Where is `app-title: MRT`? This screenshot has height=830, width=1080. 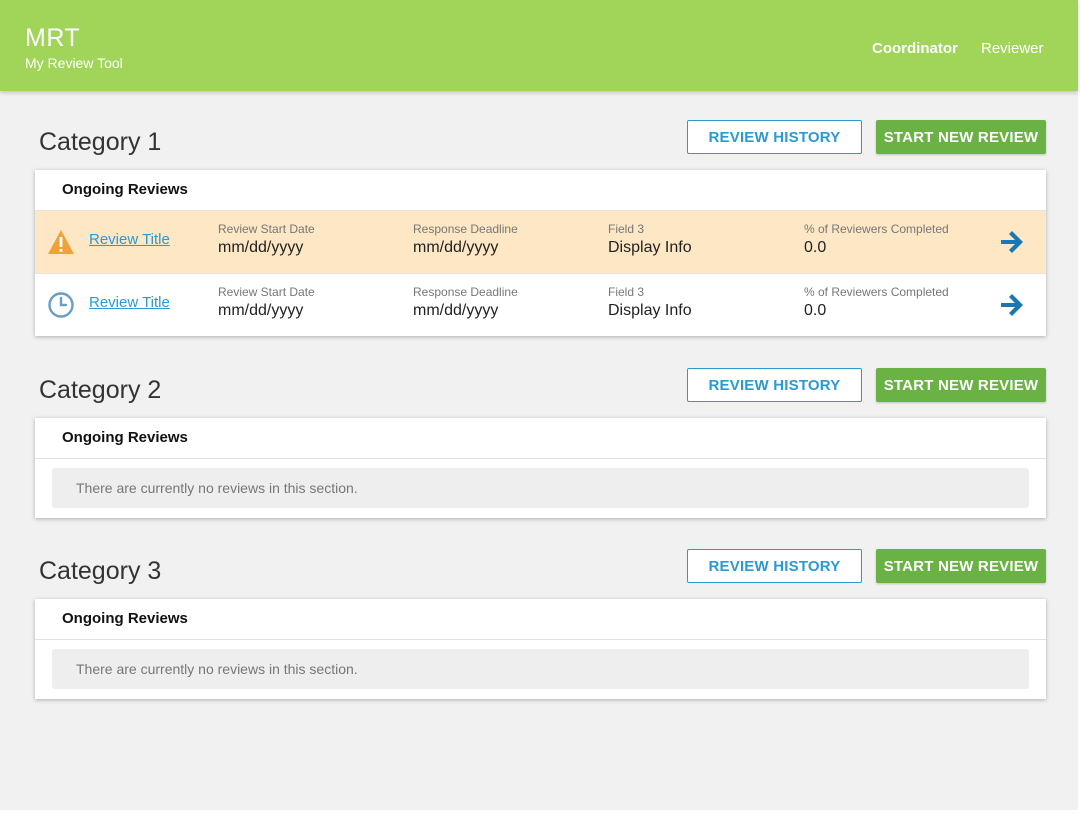 app-title: MRT is located at coordinates (53, 38).